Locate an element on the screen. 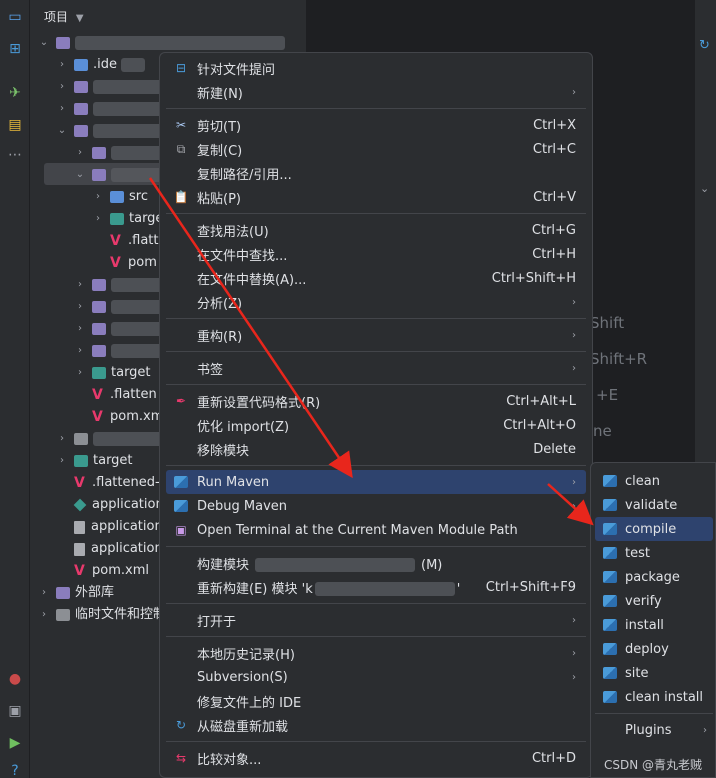  tree-row-scratches: › 临时文件和控制 is located at coordinates (102, 615).